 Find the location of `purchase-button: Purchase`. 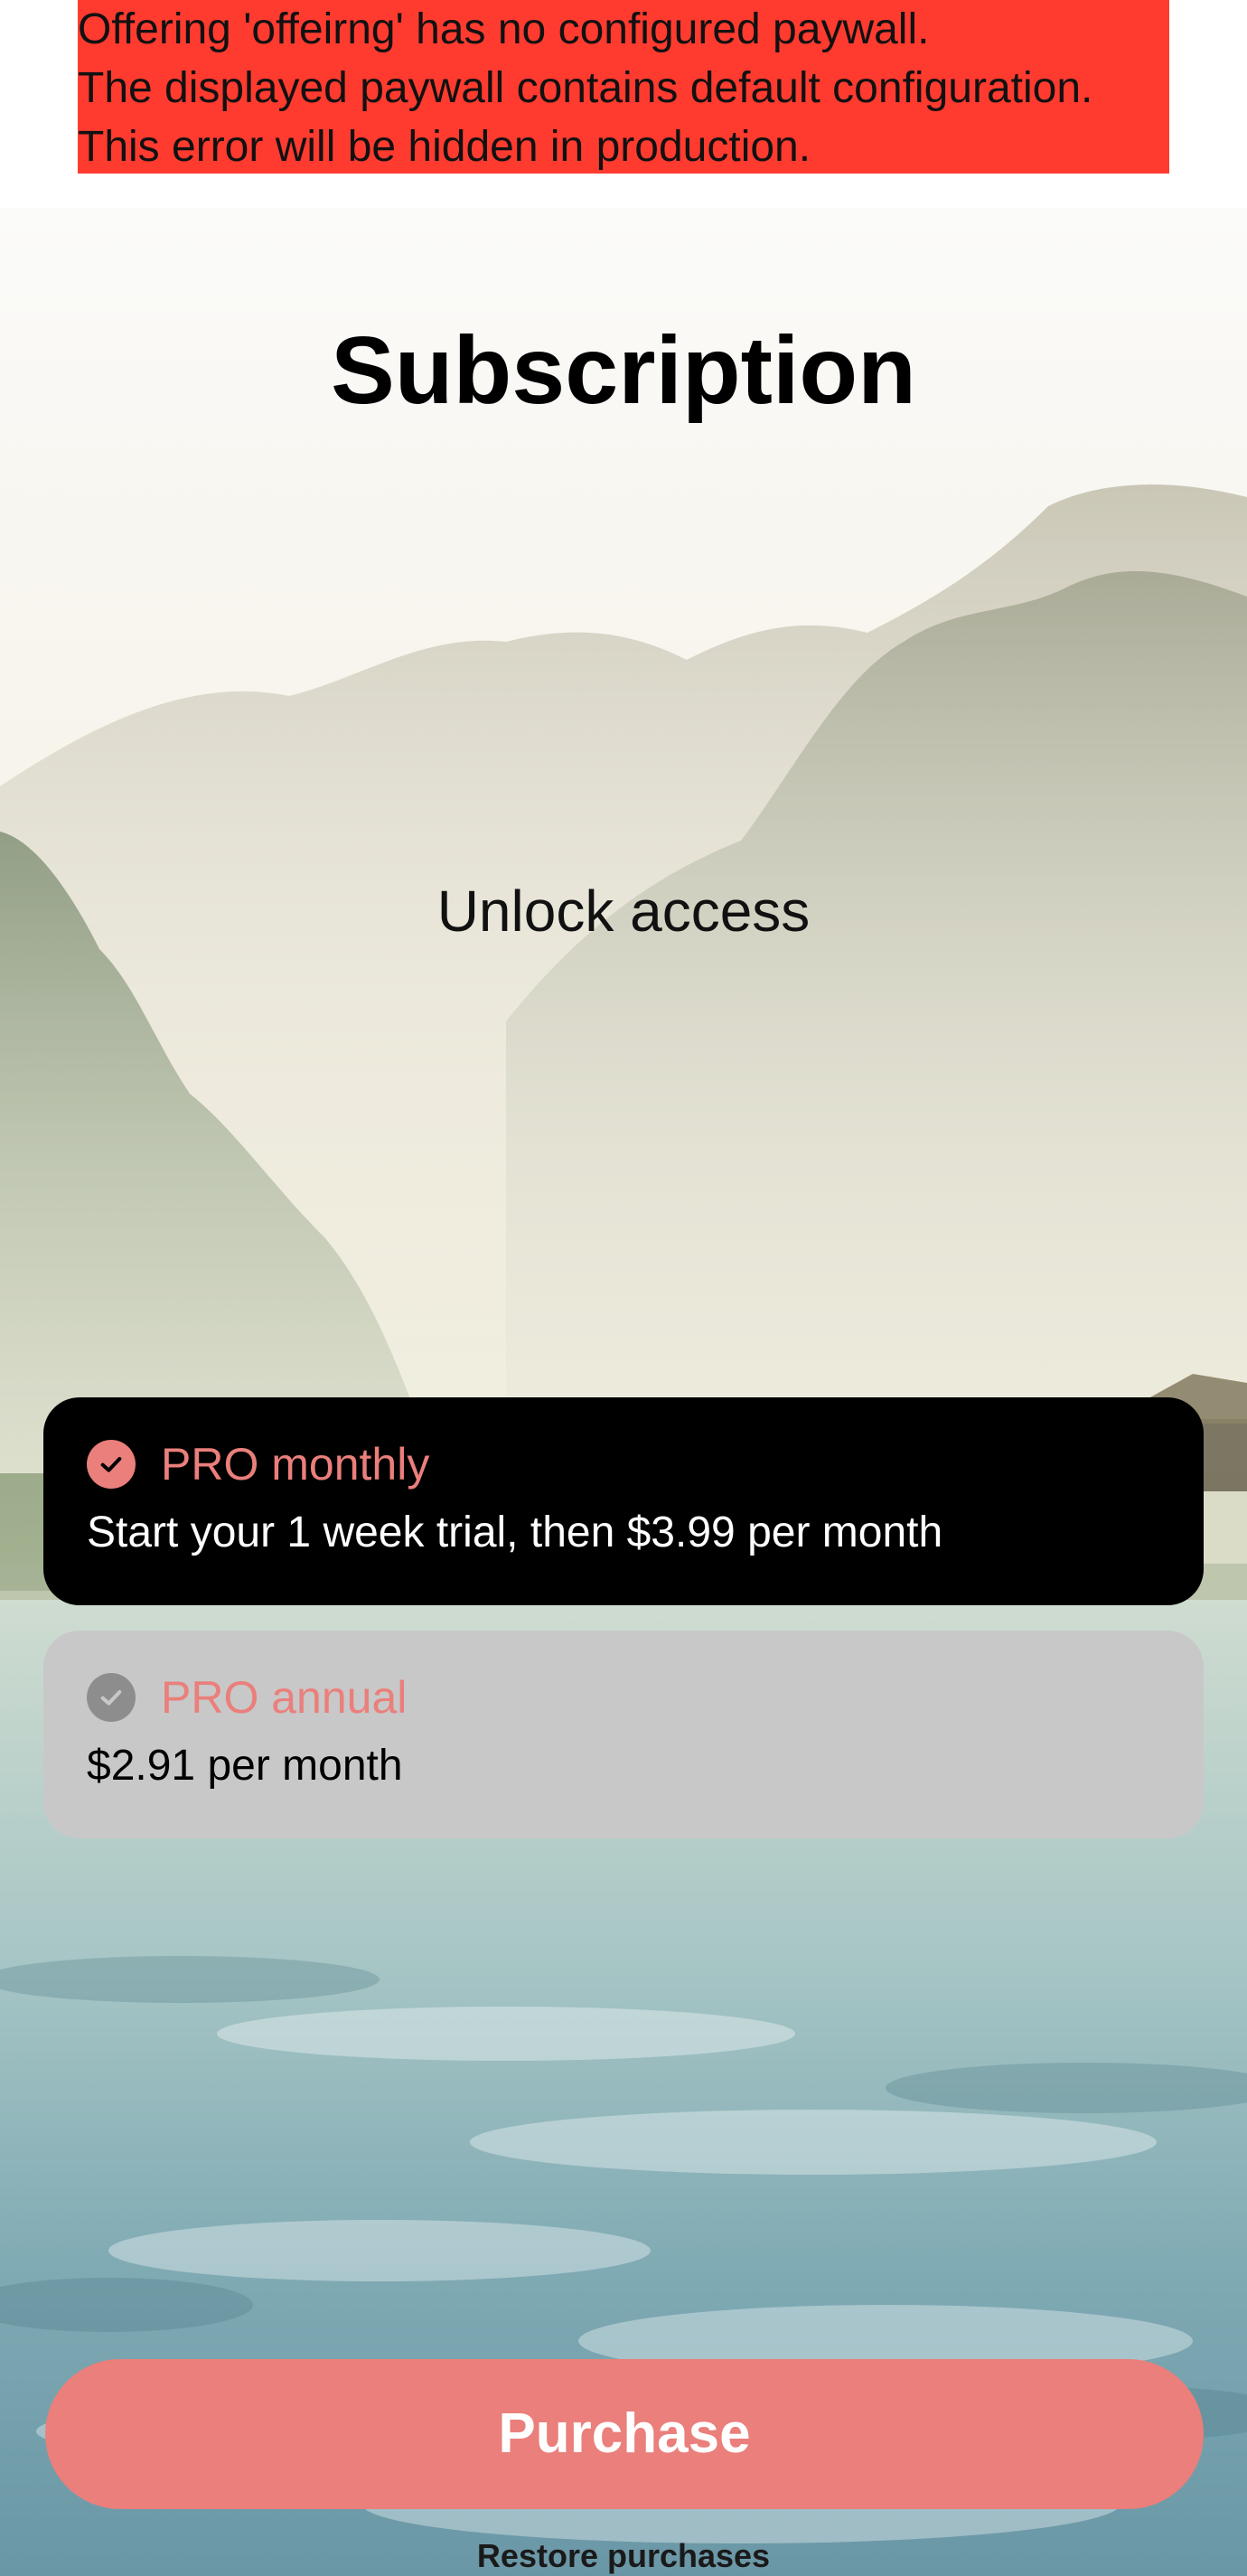

purchase-button: Purchase is located at coordinates (624, 2434).